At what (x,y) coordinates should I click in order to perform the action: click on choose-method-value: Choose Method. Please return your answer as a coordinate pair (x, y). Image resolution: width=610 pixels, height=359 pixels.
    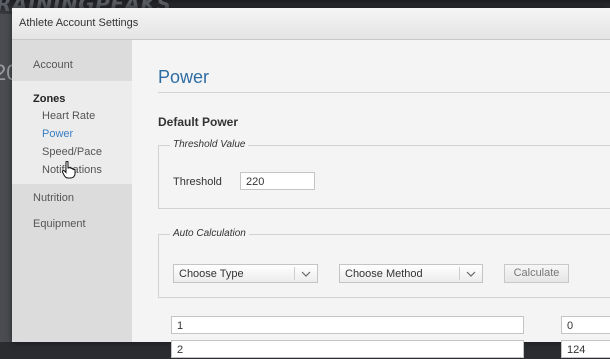
    Looking at the image, I should click on (384, 274).